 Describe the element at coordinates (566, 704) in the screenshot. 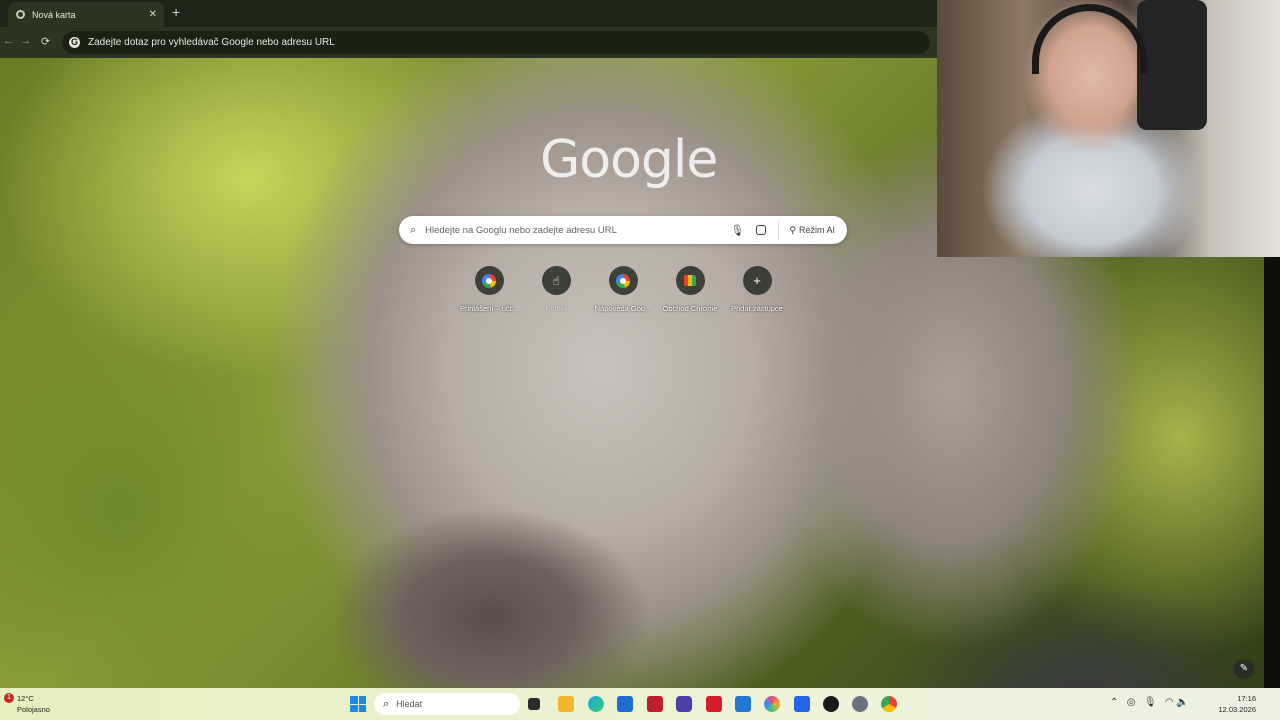

I see `file-explorer-icon` at that location.